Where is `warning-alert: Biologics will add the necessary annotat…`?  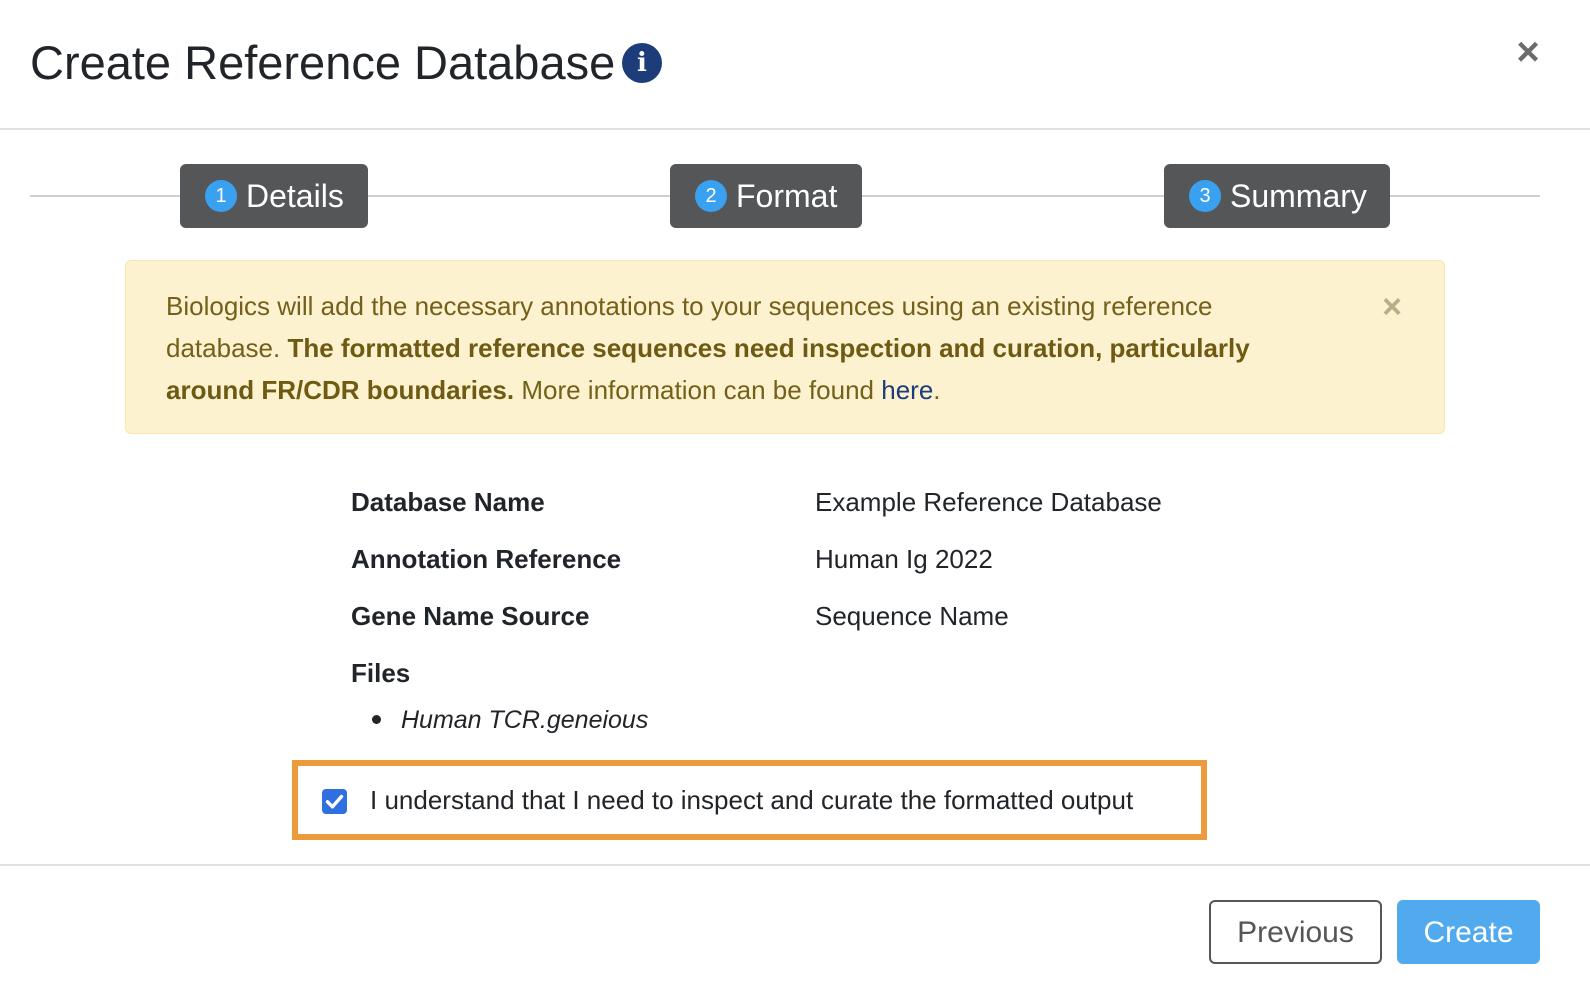 warning-alert: Biologics will add the necessary annotat… is located at coordinates (785, 347).